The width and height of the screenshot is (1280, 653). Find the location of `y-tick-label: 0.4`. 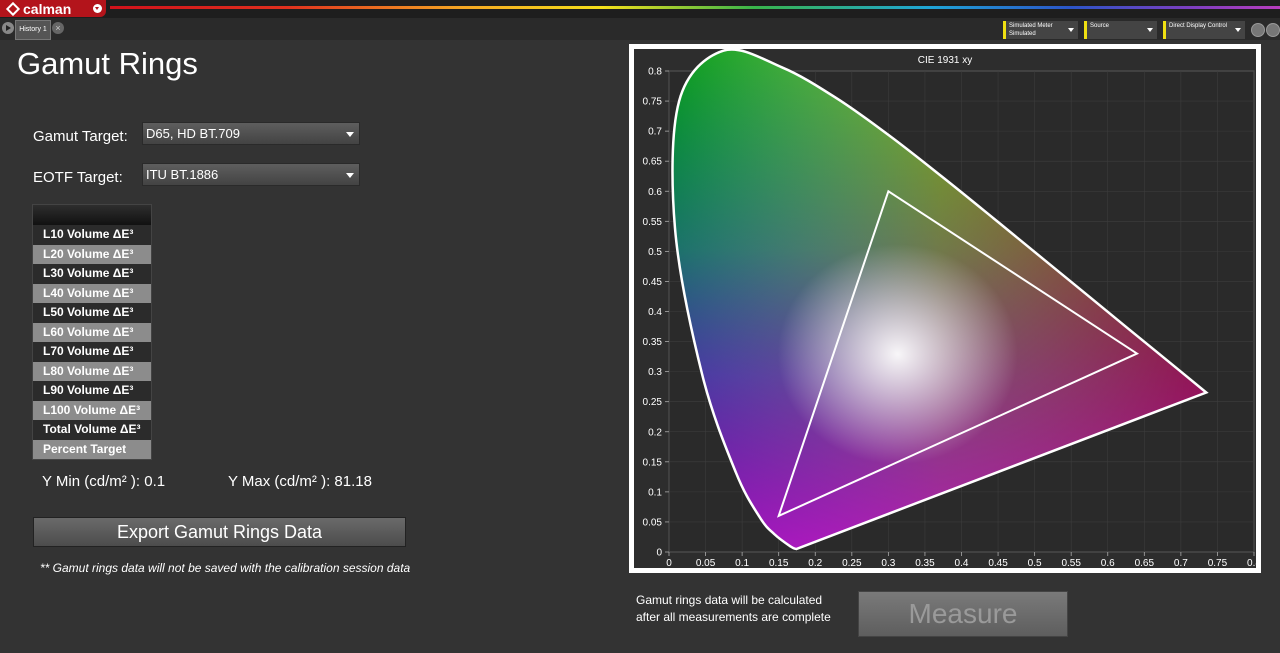

y-tick-label: 0.4 is located at coordinates (655, 312).